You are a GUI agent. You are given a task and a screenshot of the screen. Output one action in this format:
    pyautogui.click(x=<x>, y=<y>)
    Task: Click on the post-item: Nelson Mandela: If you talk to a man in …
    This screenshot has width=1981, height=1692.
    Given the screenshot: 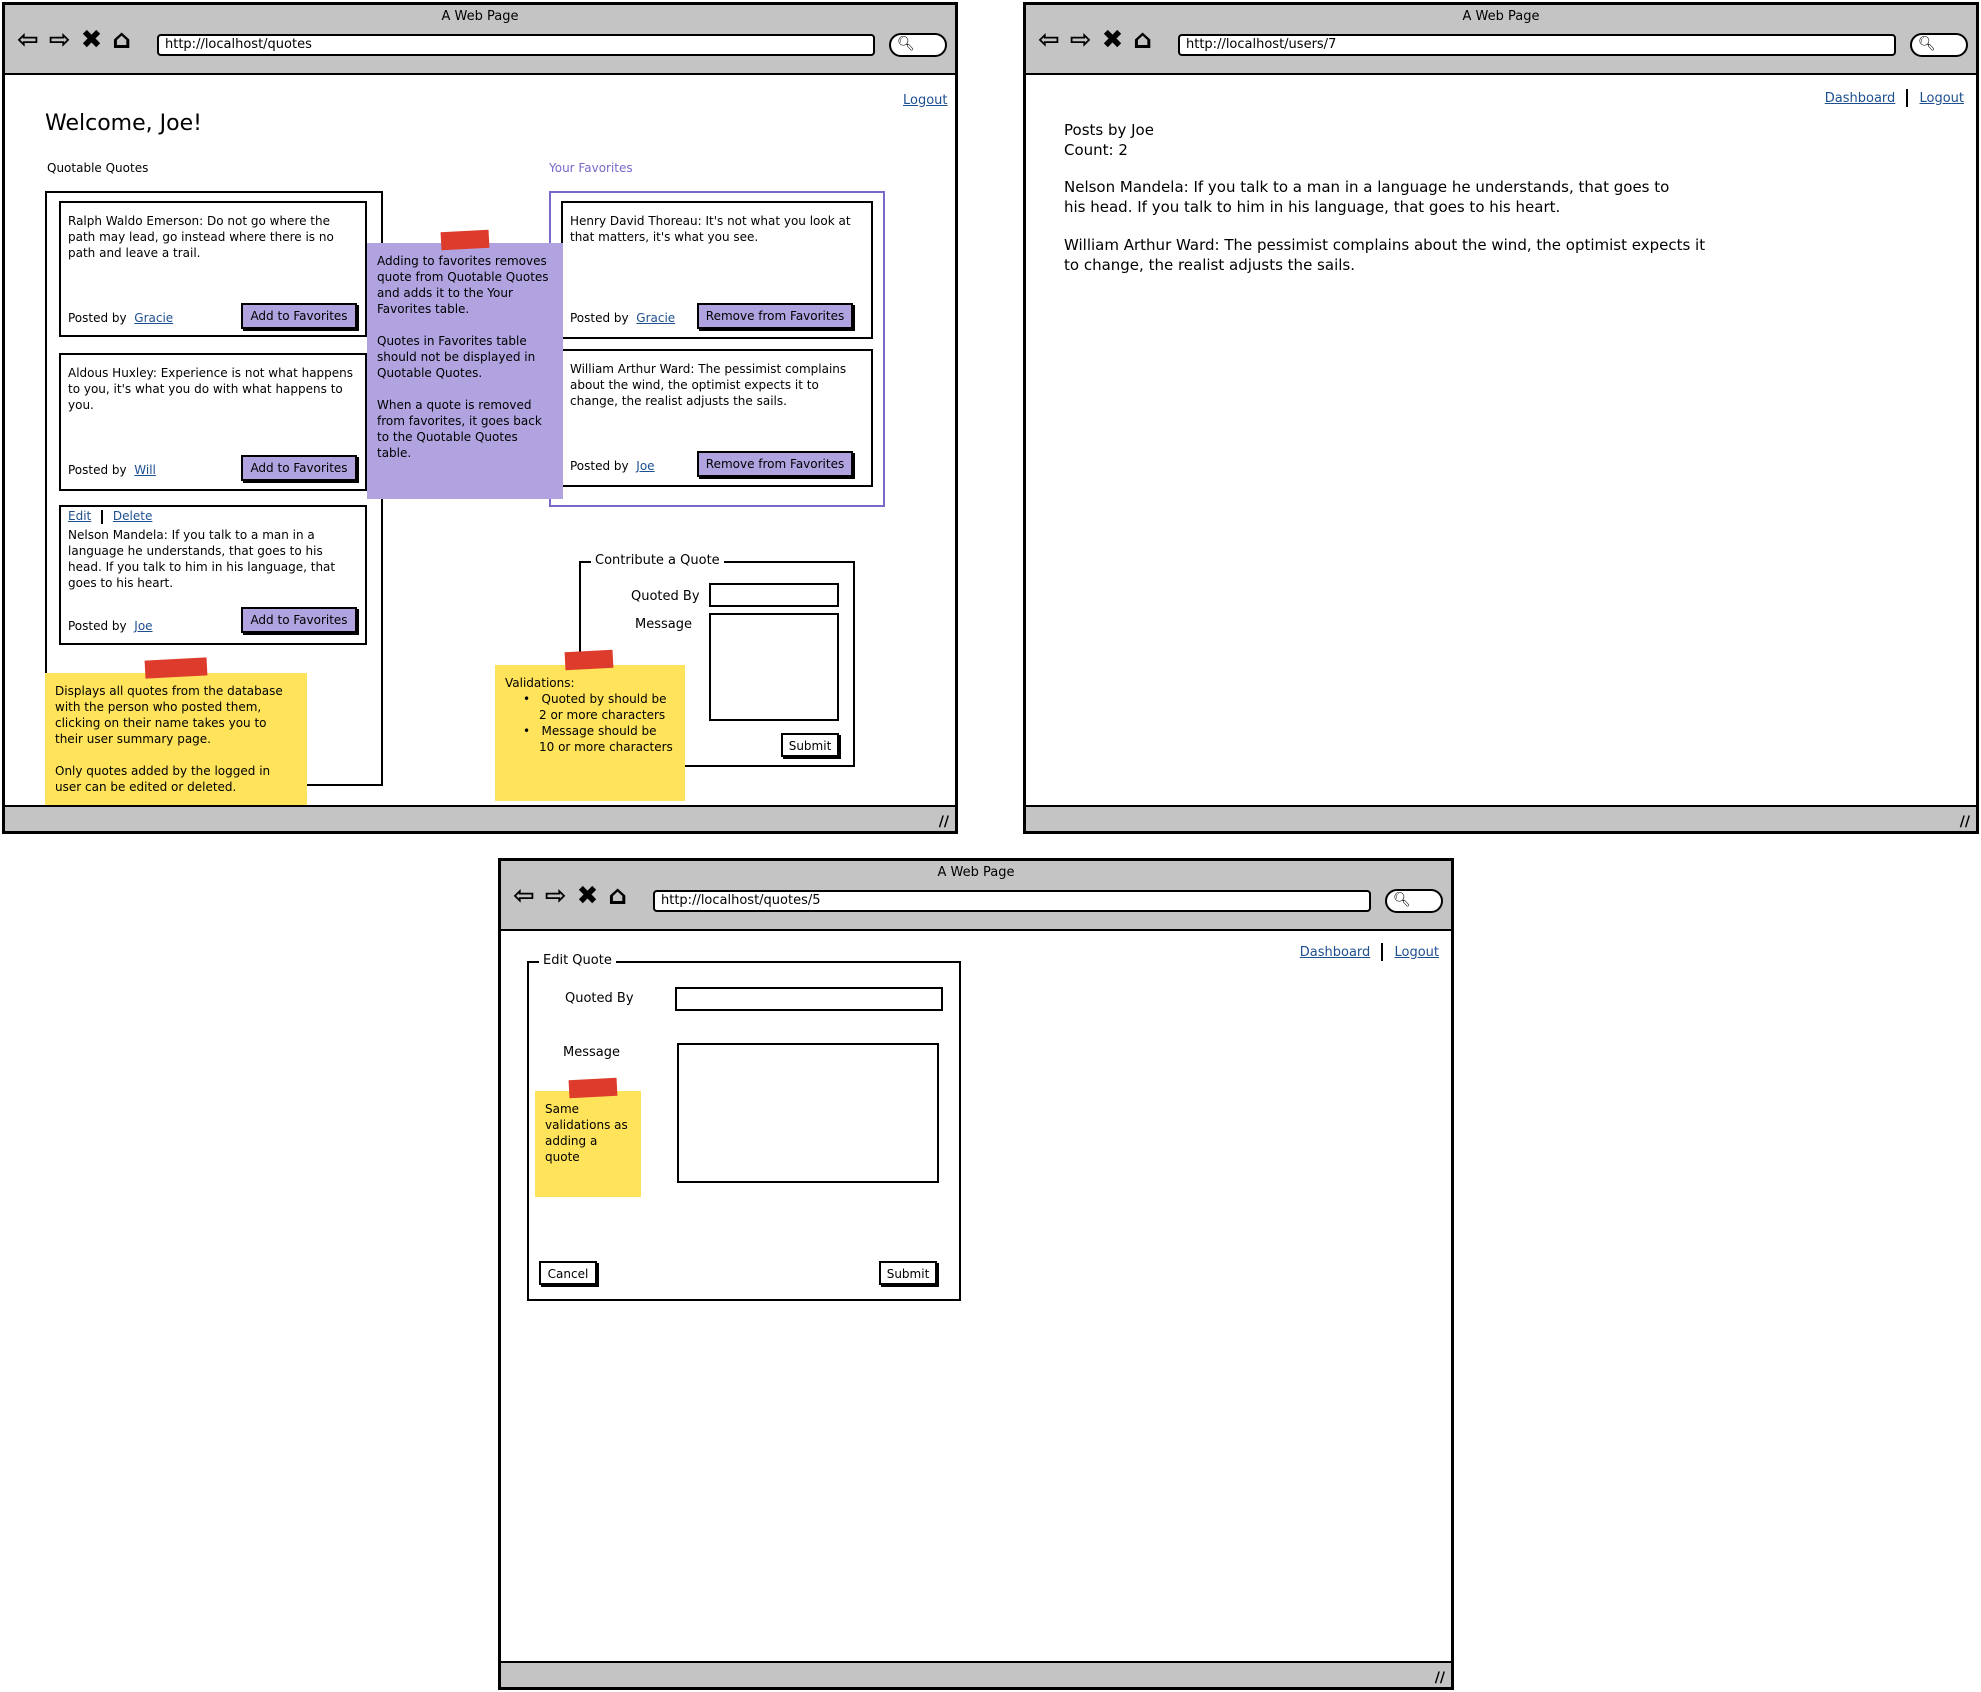 What is the action you would take?
    pyautogui.click(x=1367, y=197)
    